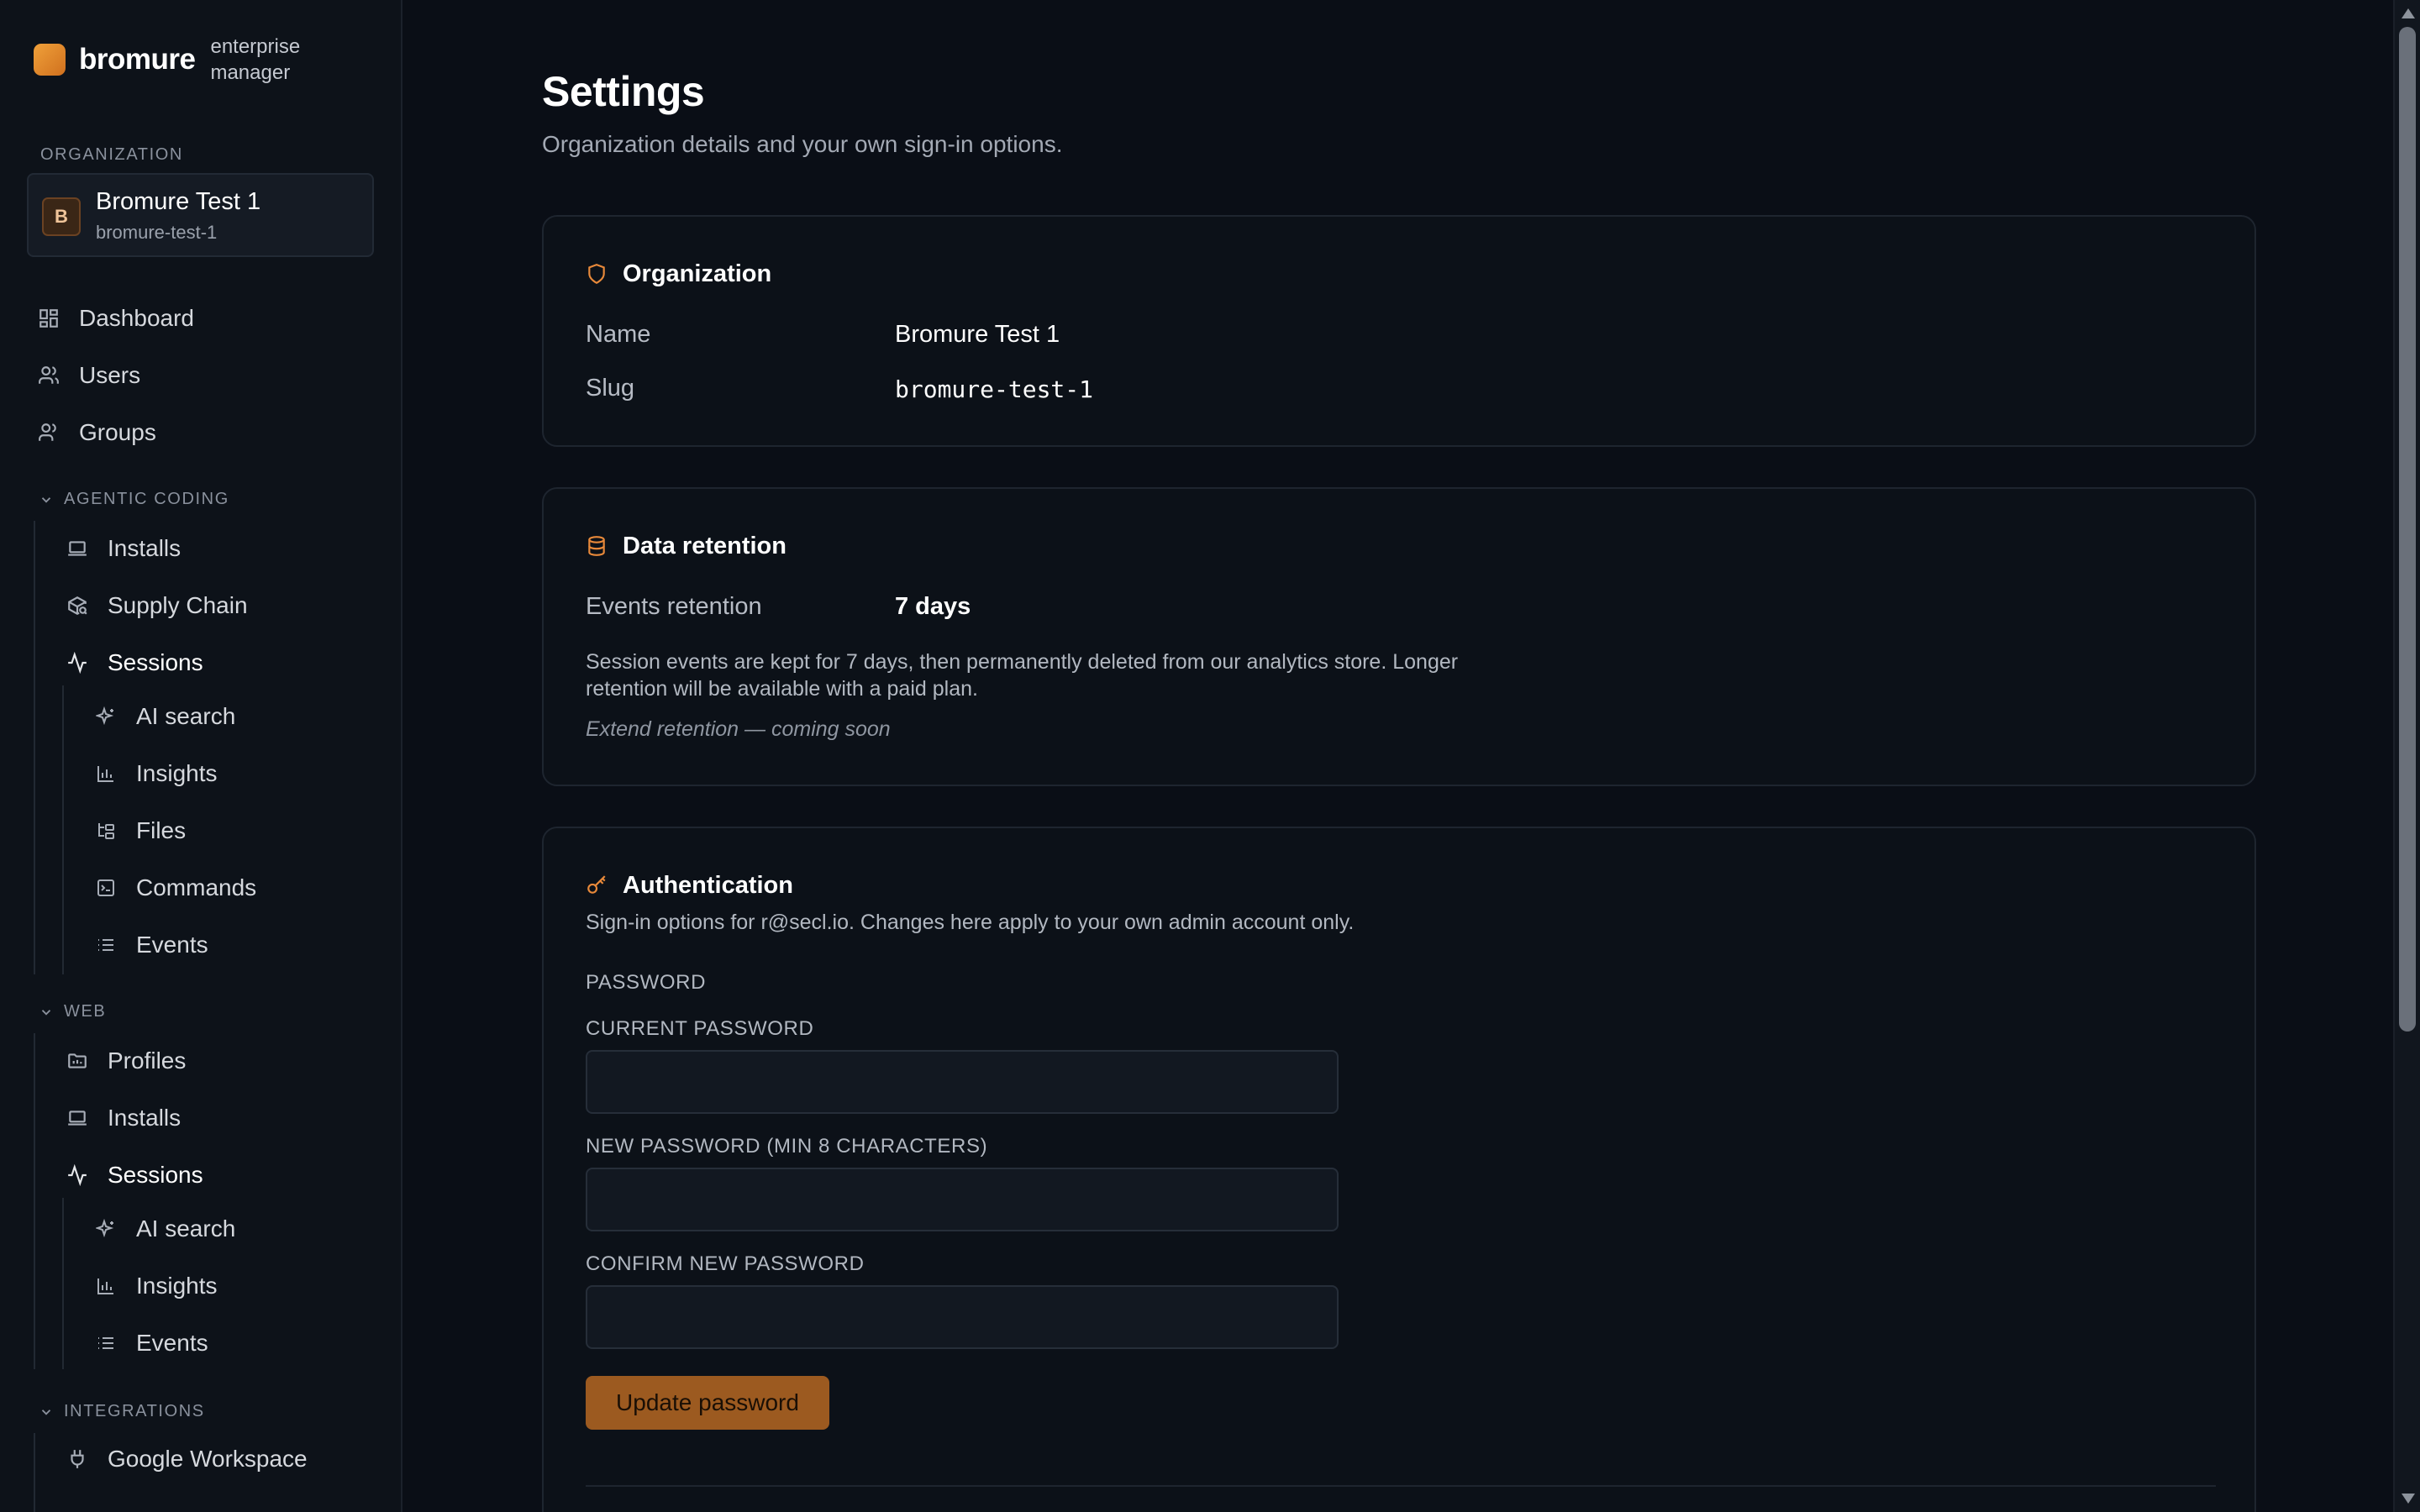  I want to click on data-retention-card-title: Data retention, so click(704, 546).